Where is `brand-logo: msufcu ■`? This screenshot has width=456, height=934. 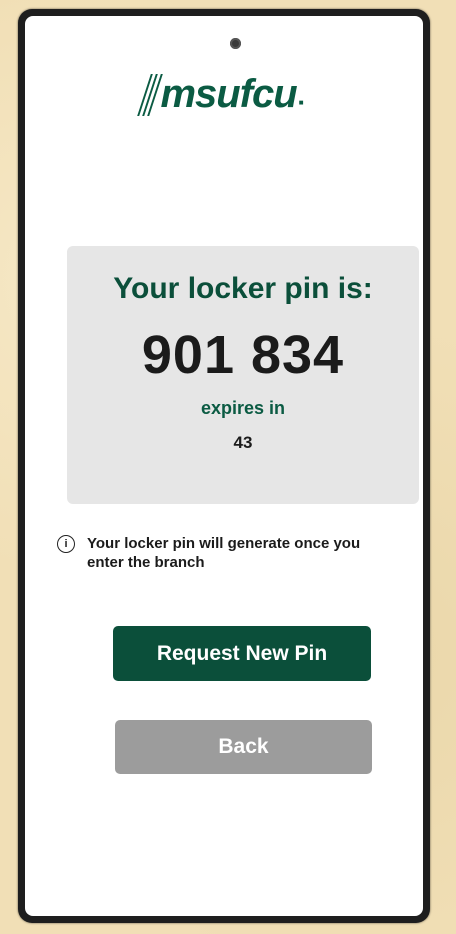 brand-logo: msufcu ■ is located at coordinates (224, 94).